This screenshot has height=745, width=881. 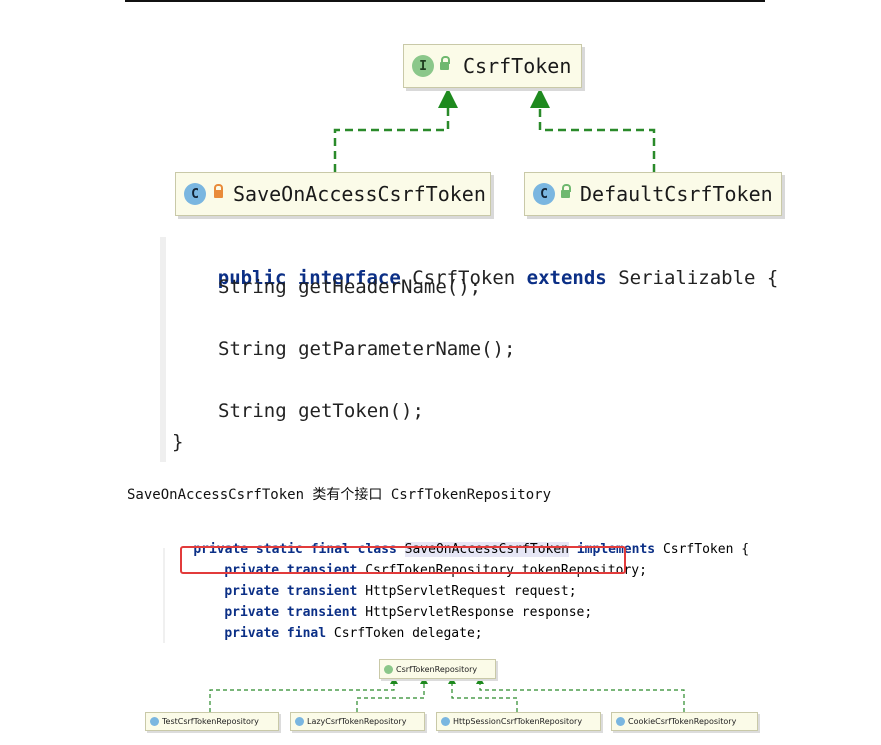 What do you see at coordinates (447, 694) in the screenshot?
I see `bottom-uml-connectors` at bounding box center [447, 694].